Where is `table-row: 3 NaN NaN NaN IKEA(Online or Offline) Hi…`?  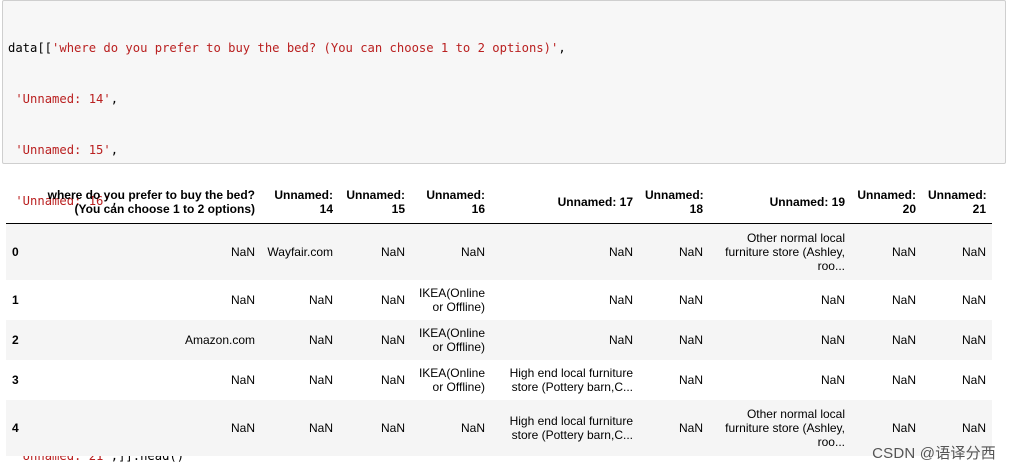
table-row: 3 NaN NaN NaN IKEA(Online or Offline) Hi… is located at coordinates (499, 380).